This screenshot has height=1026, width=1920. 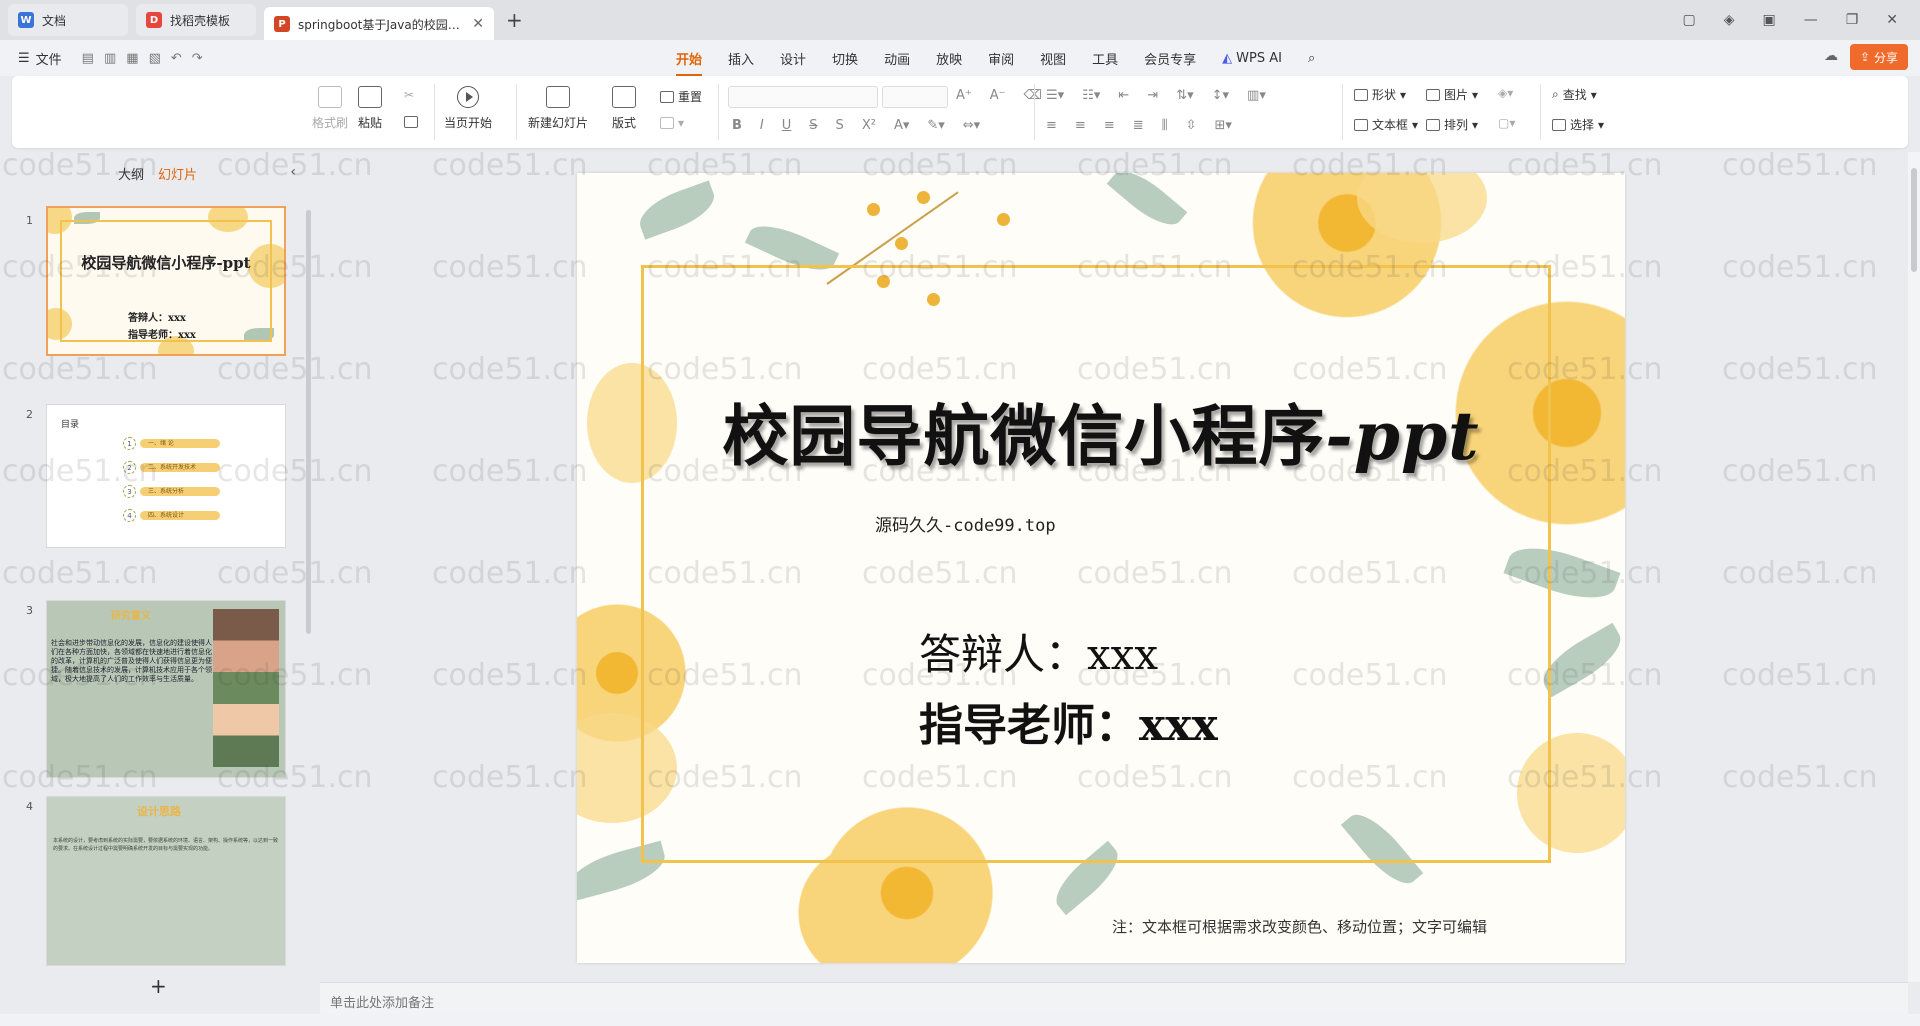 I want to click on avatar: ▣, so click(x=1768, y=20).